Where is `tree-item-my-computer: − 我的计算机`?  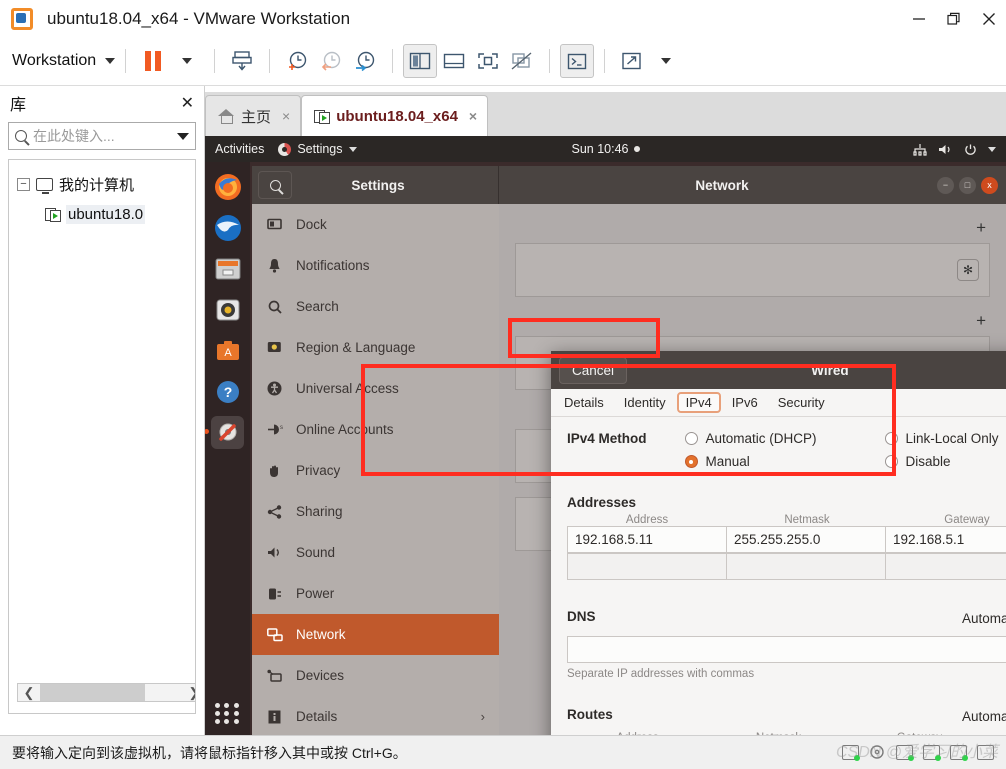
tree-item-my-computer: − 我的计算机 is located at coordinates (102, 184).